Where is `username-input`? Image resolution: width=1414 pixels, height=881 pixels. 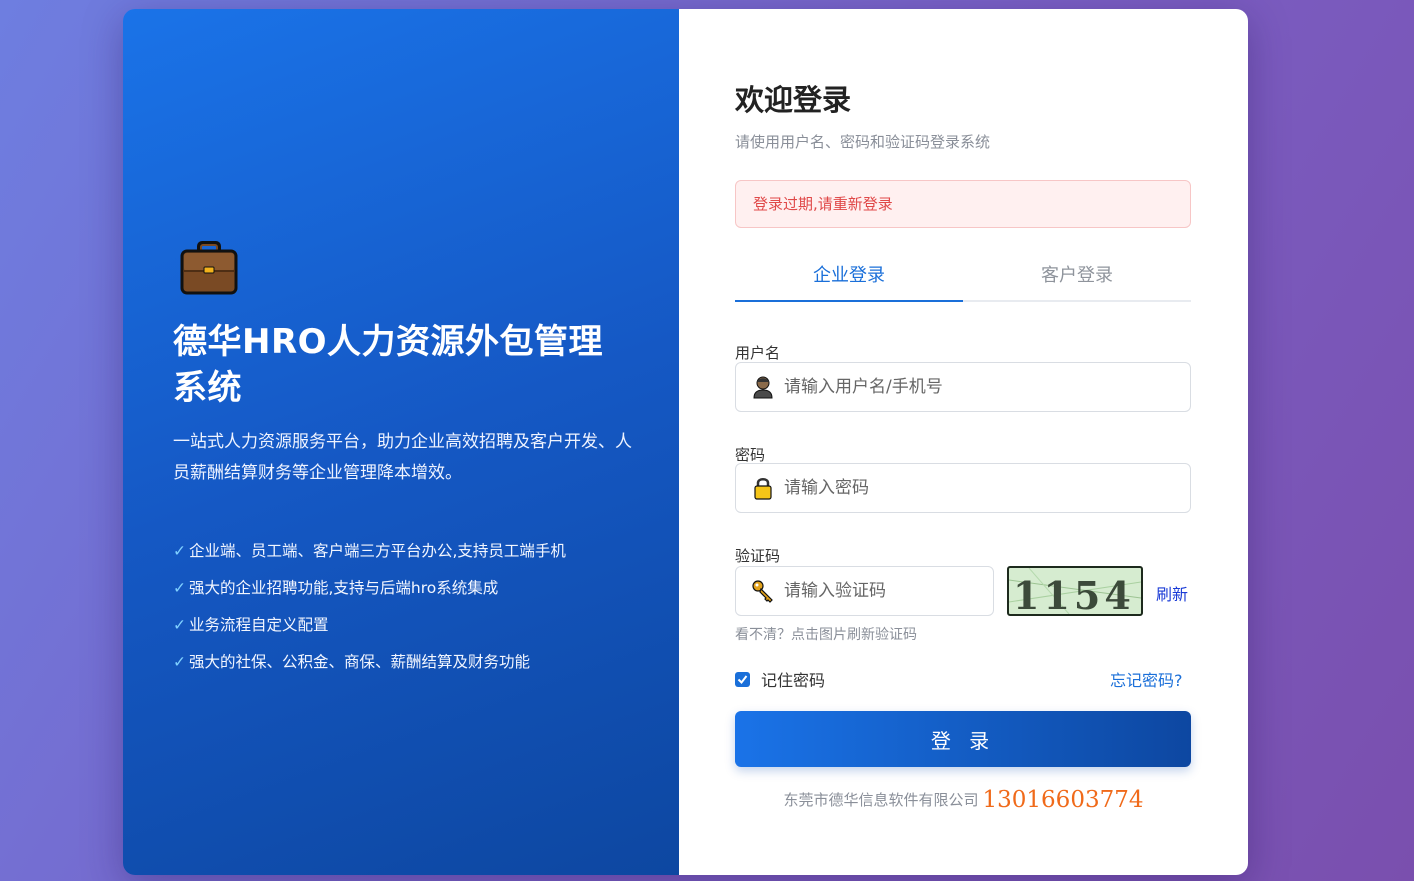
username-input is located at coordinates (987, 387).